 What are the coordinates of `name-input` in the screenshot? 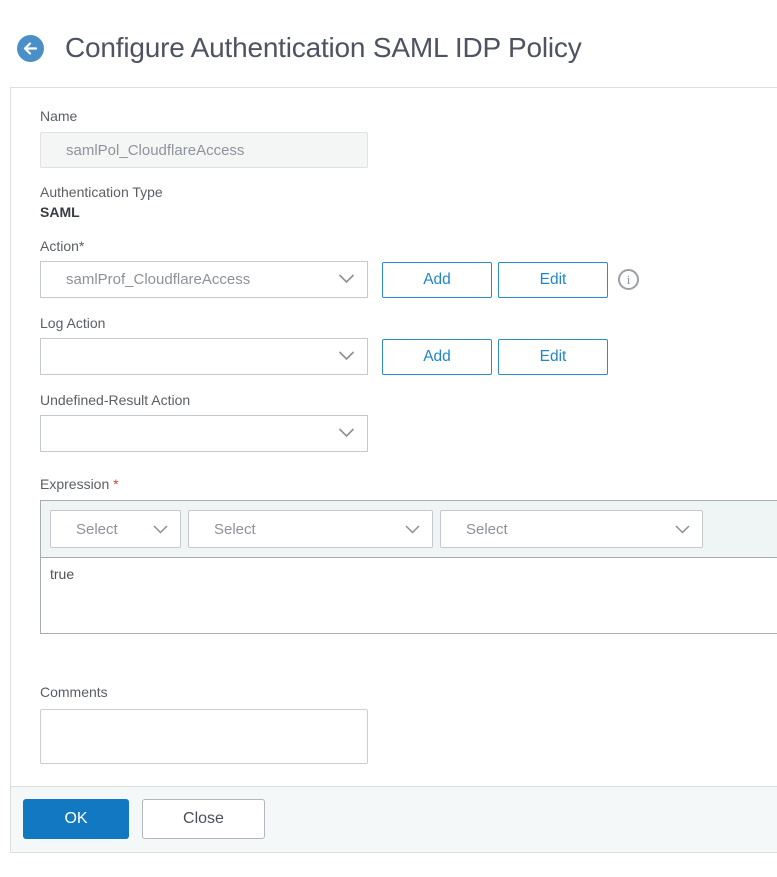 It's located at (204, 150).